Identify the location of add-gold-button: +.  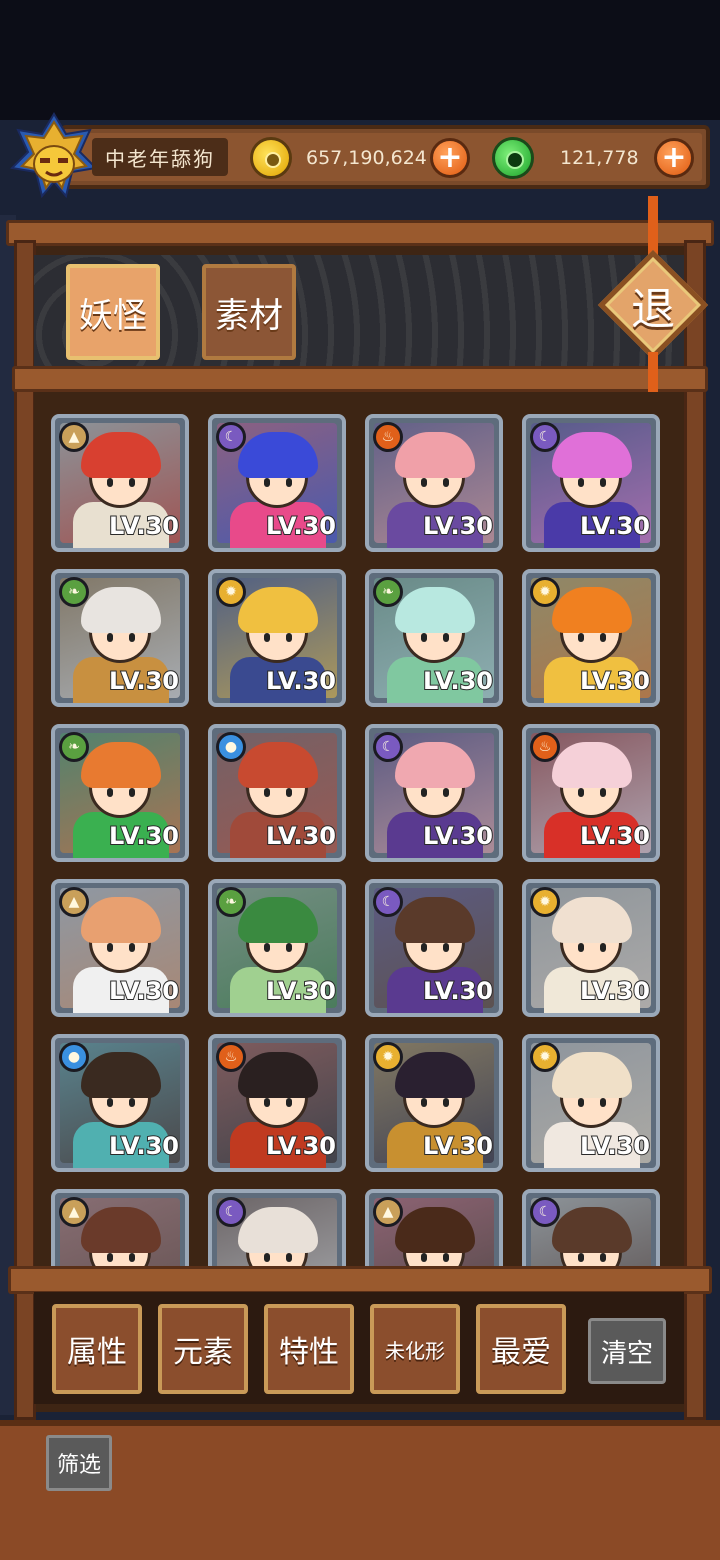
(450, 158).